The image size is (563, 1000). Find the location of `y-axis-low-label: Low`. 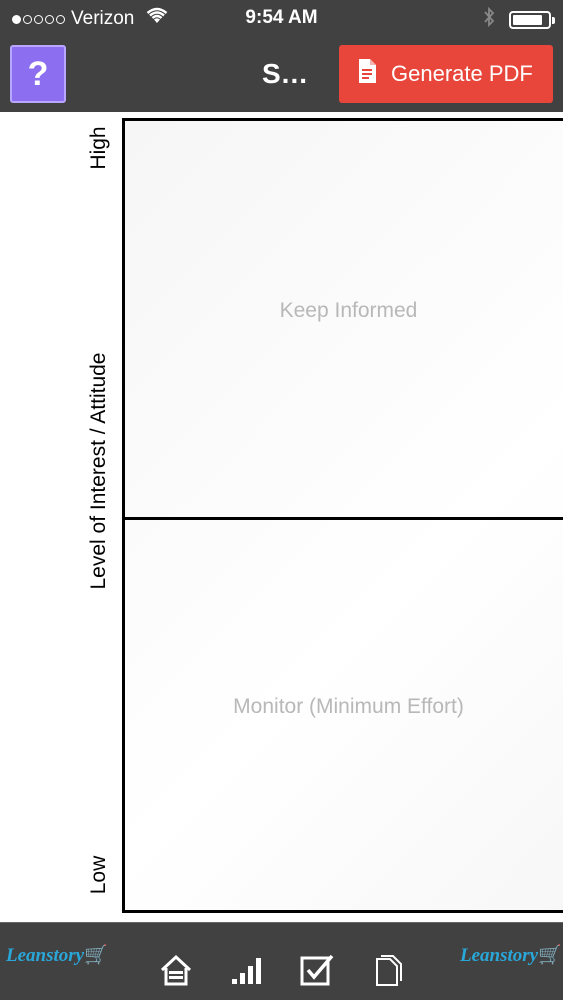

y-axis-low-label: Low is located at coordinates (98, 875).